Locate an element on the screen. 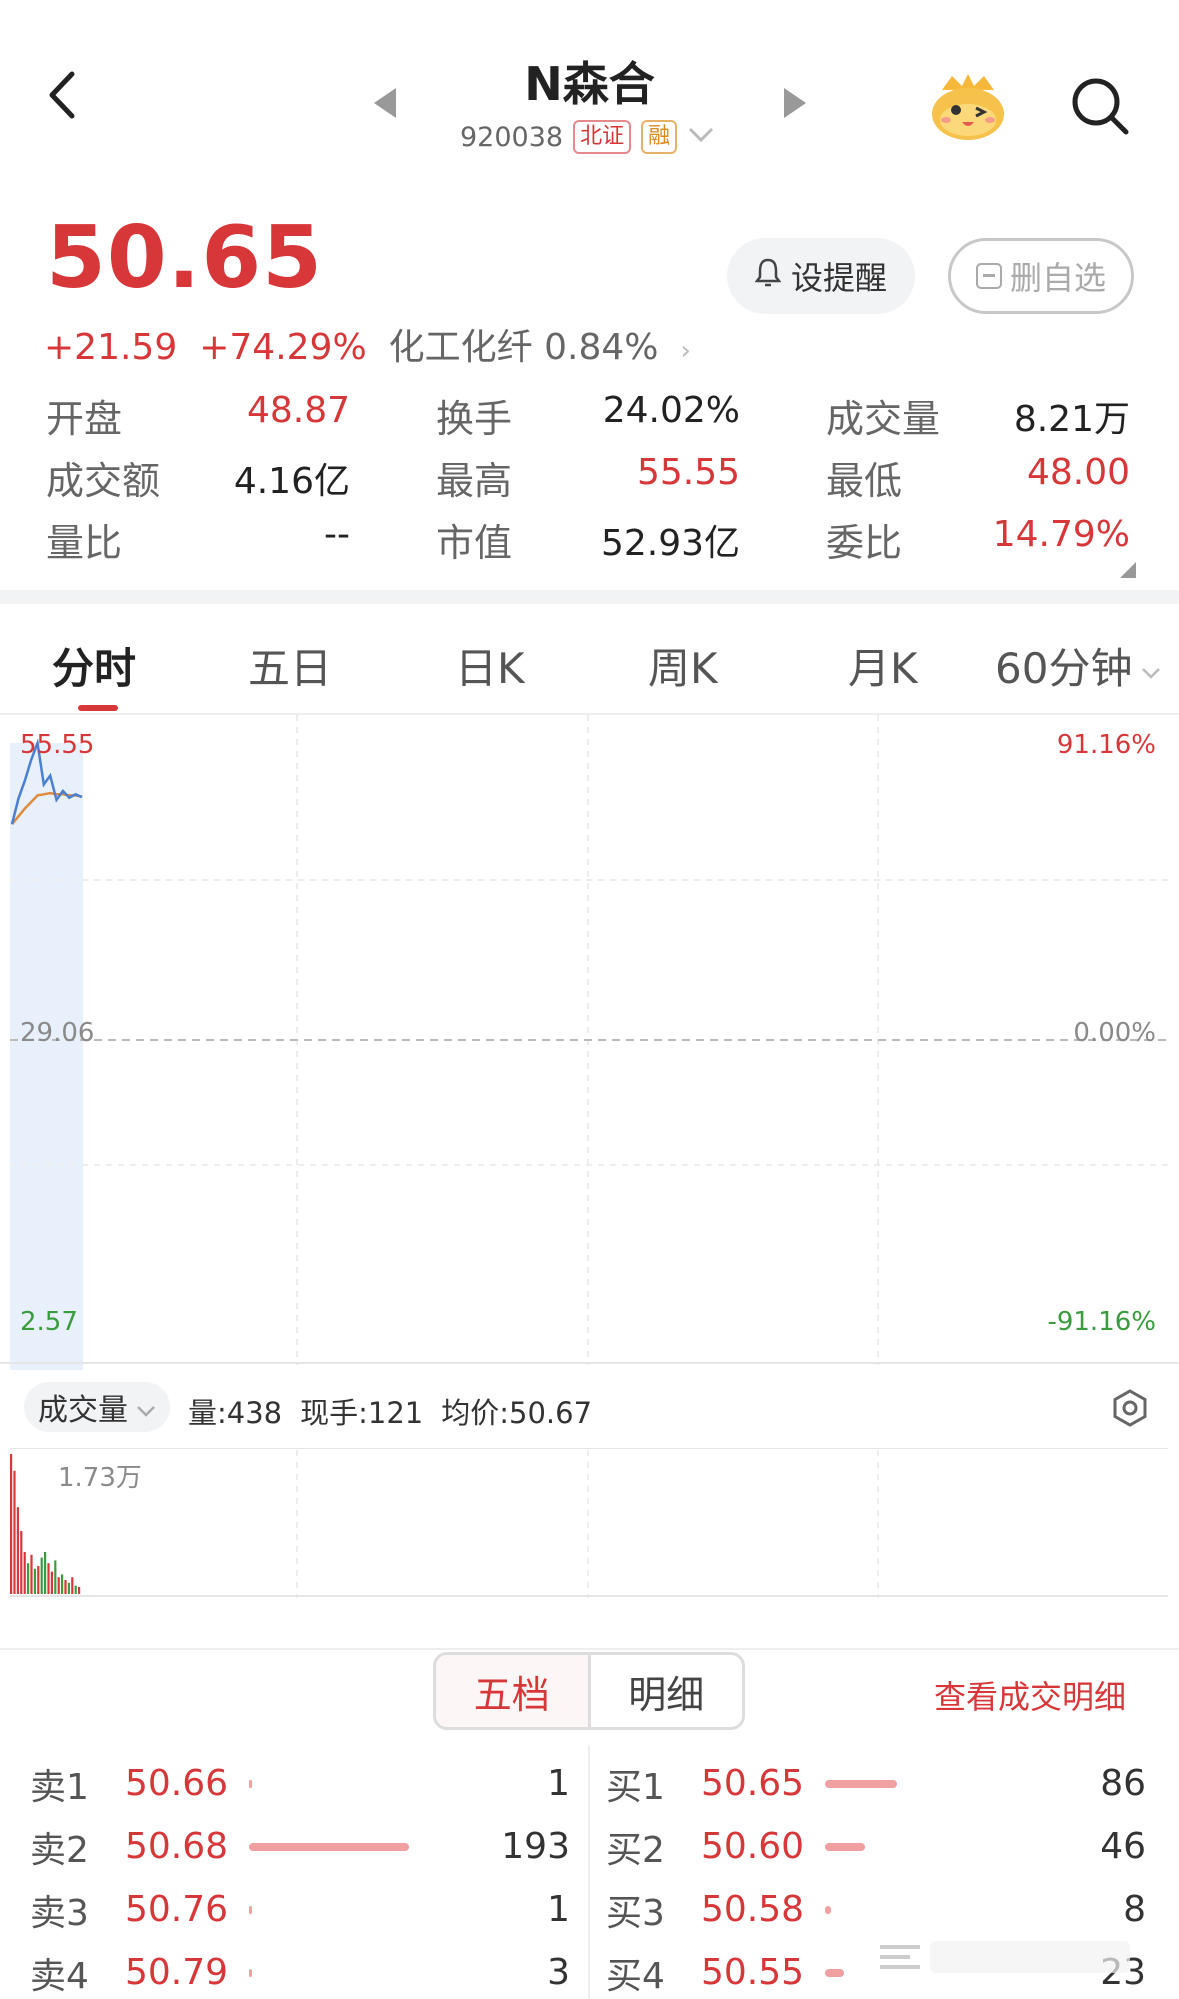  buy-level-price: 50.55 is located at coordinates (753, 1972).